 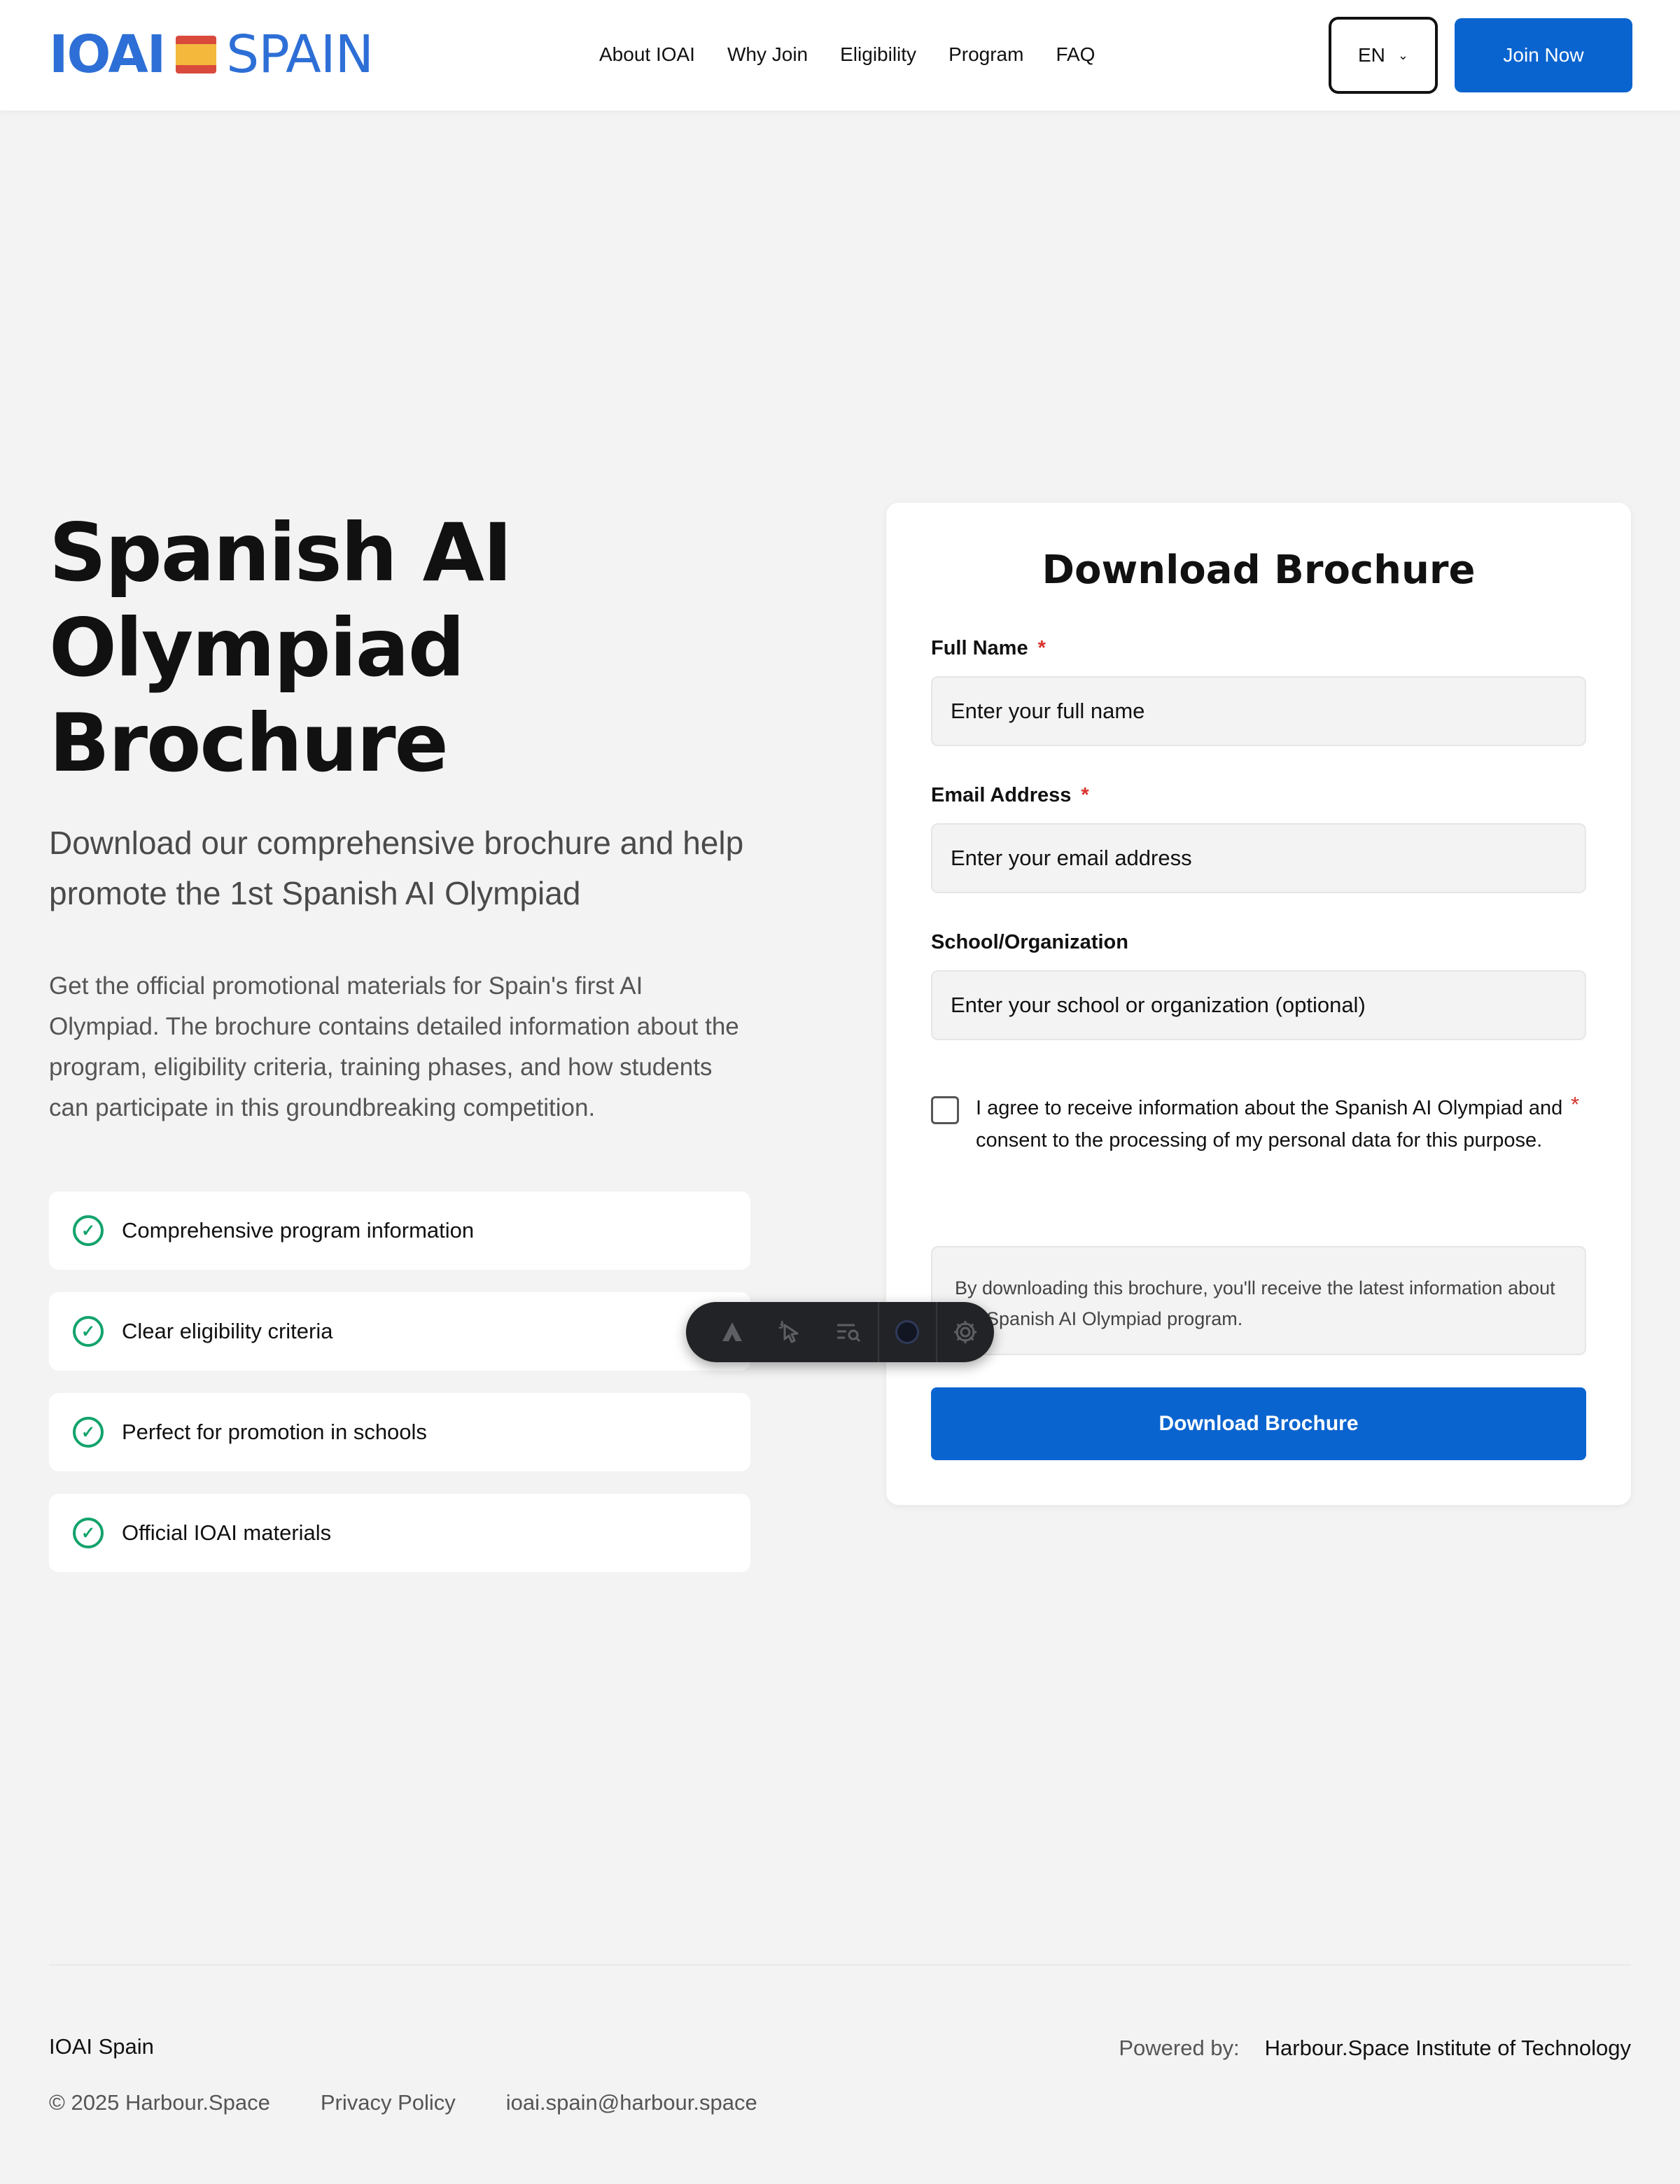 I want to click on feature-item: ✓ Perfect for promotion in schools, so click(x=399, y=1432).